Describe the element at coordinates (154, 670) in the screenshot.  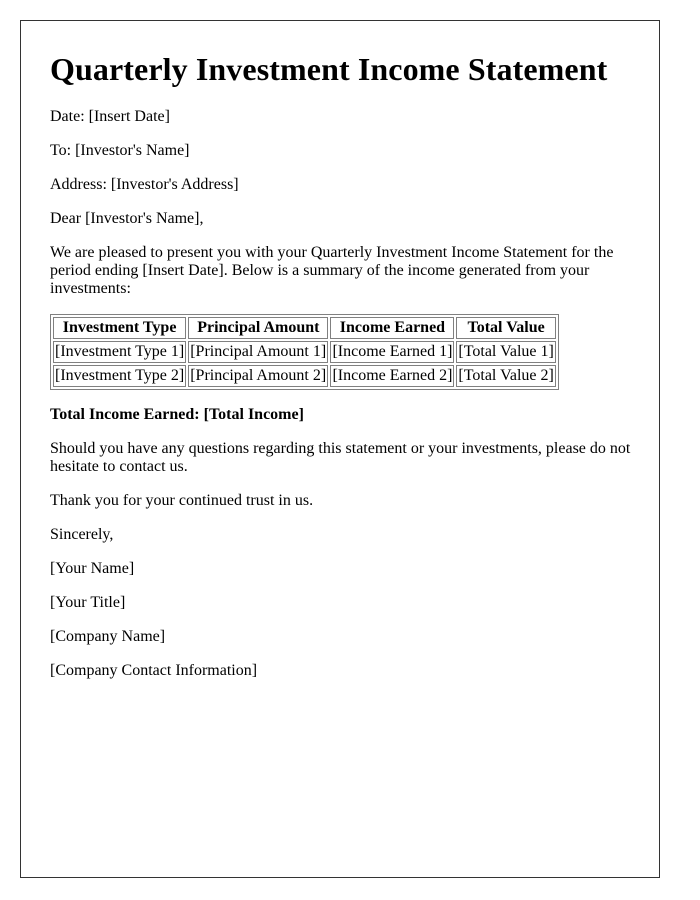
I see `signature-contact: [Company Contact Information]` at that location.